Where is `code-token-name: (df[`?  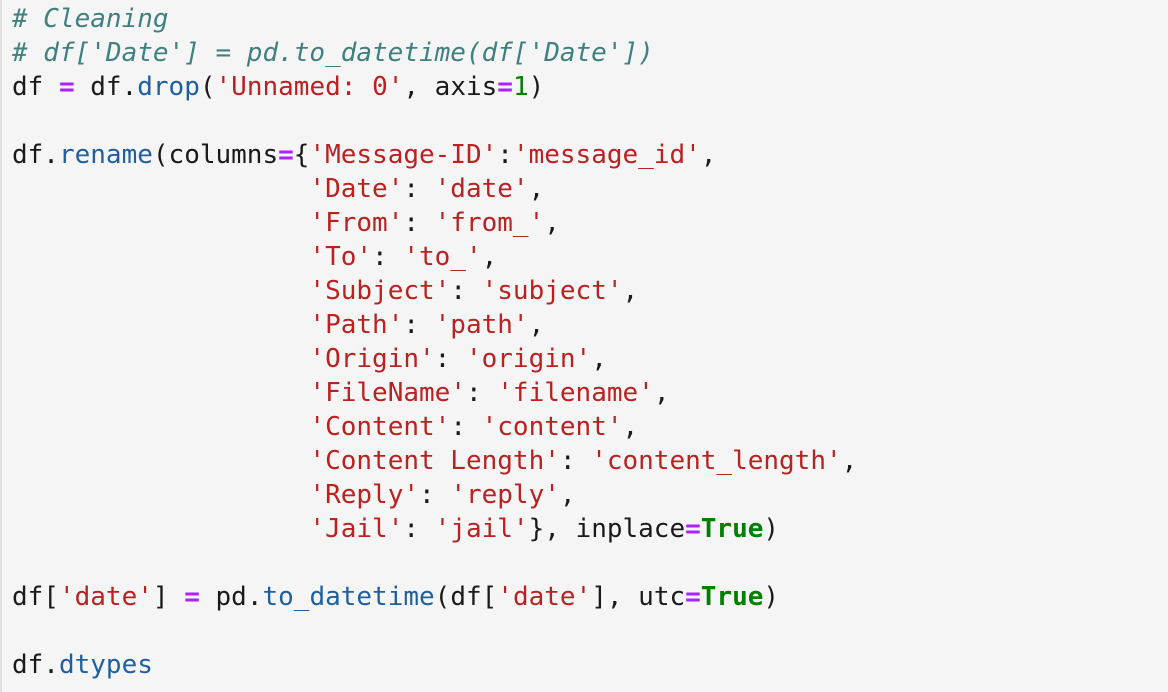
code-token-name: (df[ is located at coordinates (466, 597).